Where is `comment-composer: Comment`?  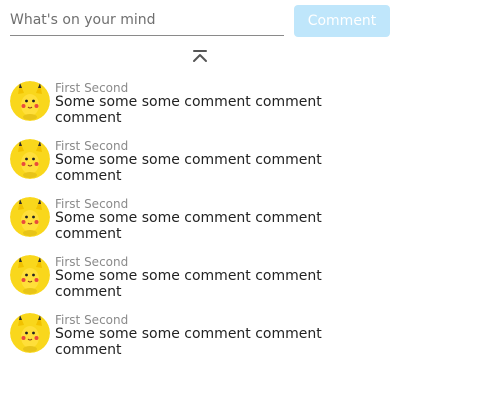 comment-composer: Comment is located at coordinates (200, 21).